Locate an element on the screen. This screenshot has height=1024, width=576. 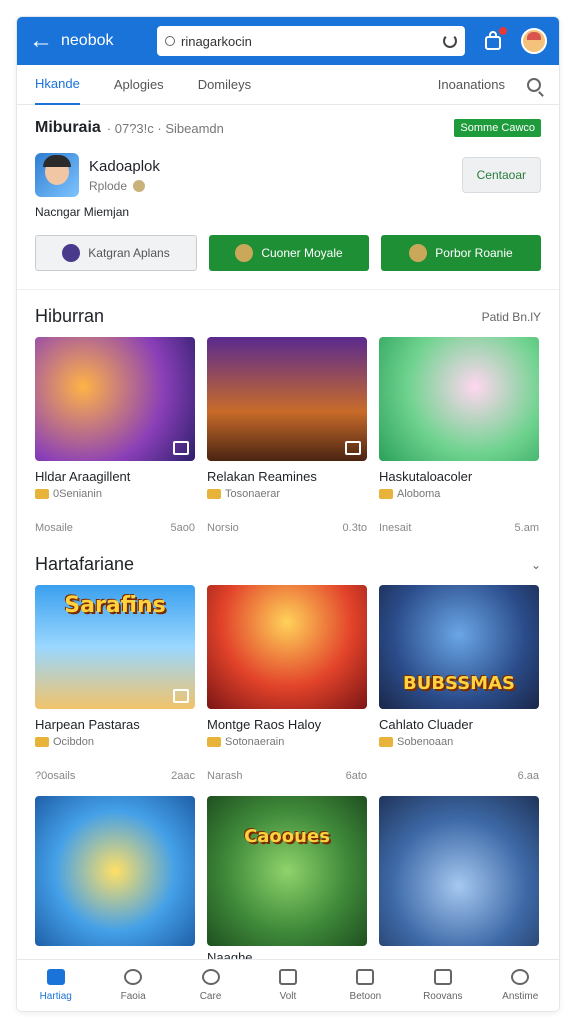
game-card: Montge Raos Haloy Sotonaerain Narash 6ato is located at coordinates (287, 683).